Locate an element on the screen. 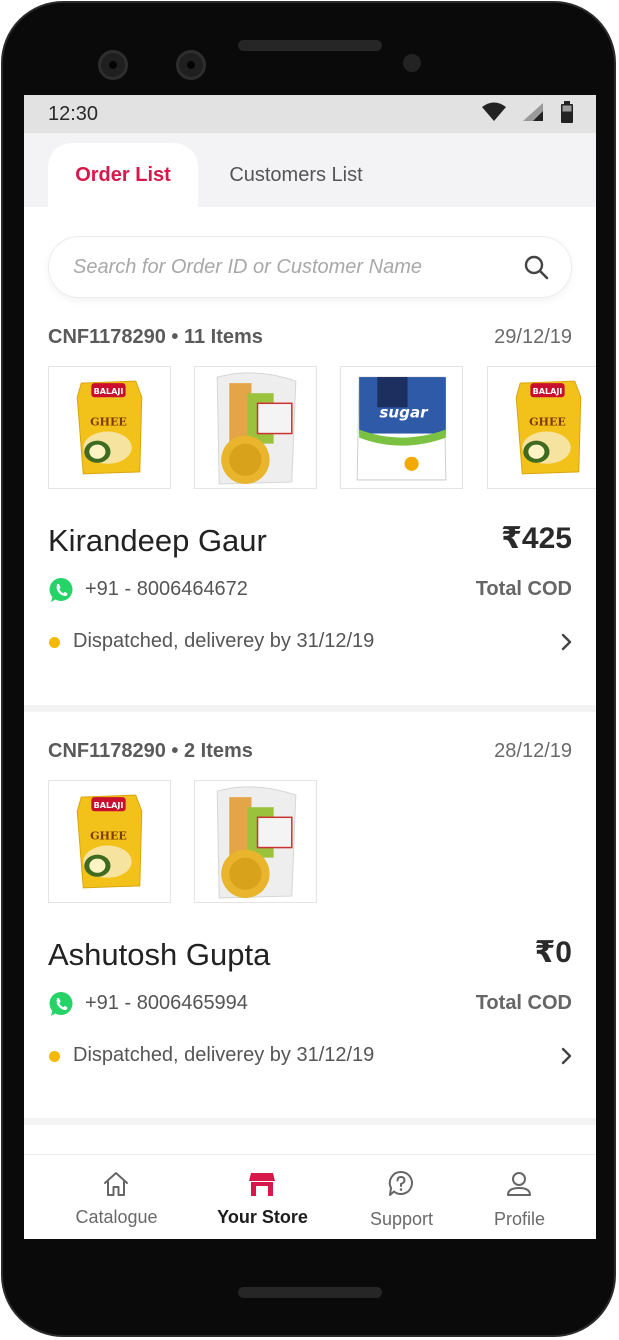 The width and height of the screenshot is (619, 1340). nav-your-store: Your Store is located at coordinates (262, 1197).